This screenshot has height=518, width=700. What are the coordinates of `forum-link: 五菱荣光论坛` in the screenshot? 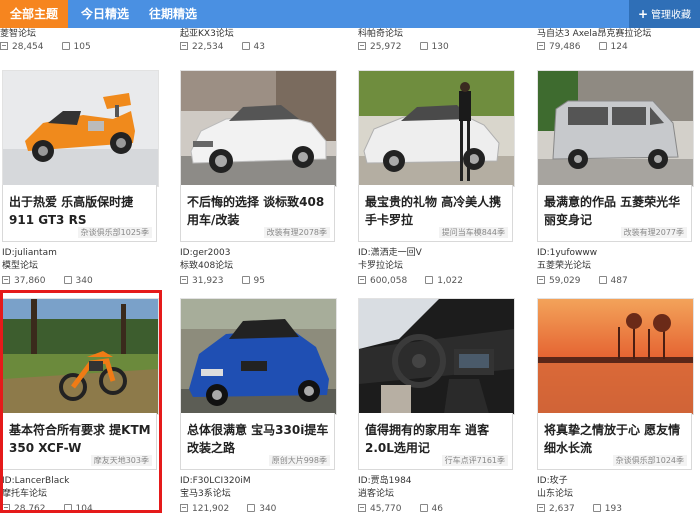 It's located at (564, 266).